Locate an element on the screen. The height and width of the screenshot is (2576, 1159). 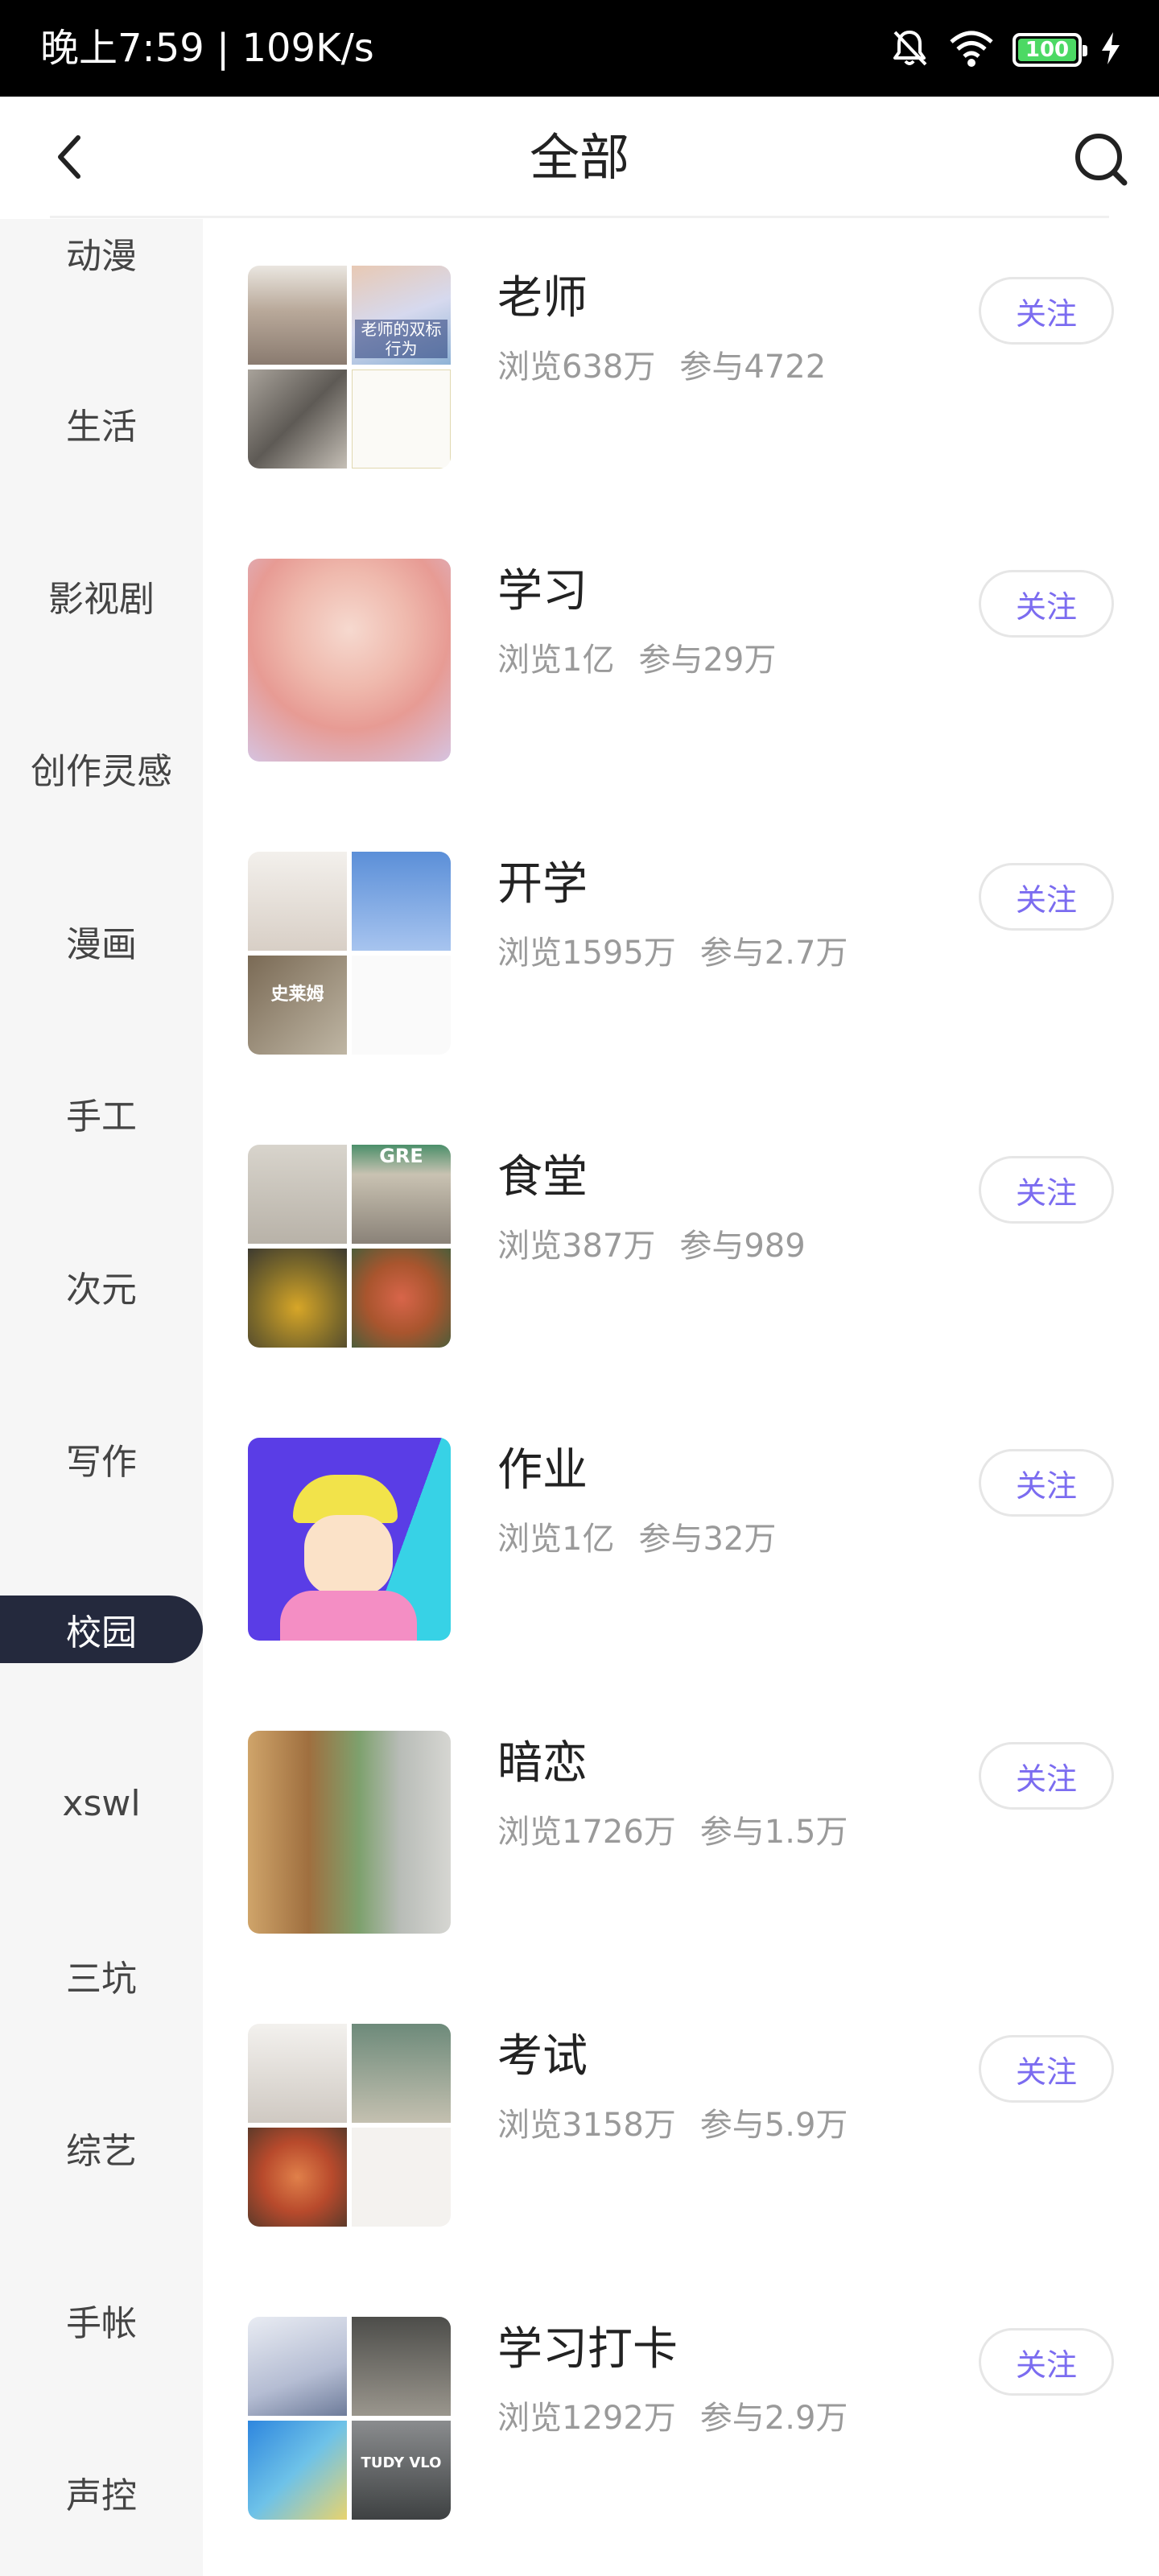
header-divider is located at coordinates (579, 217).